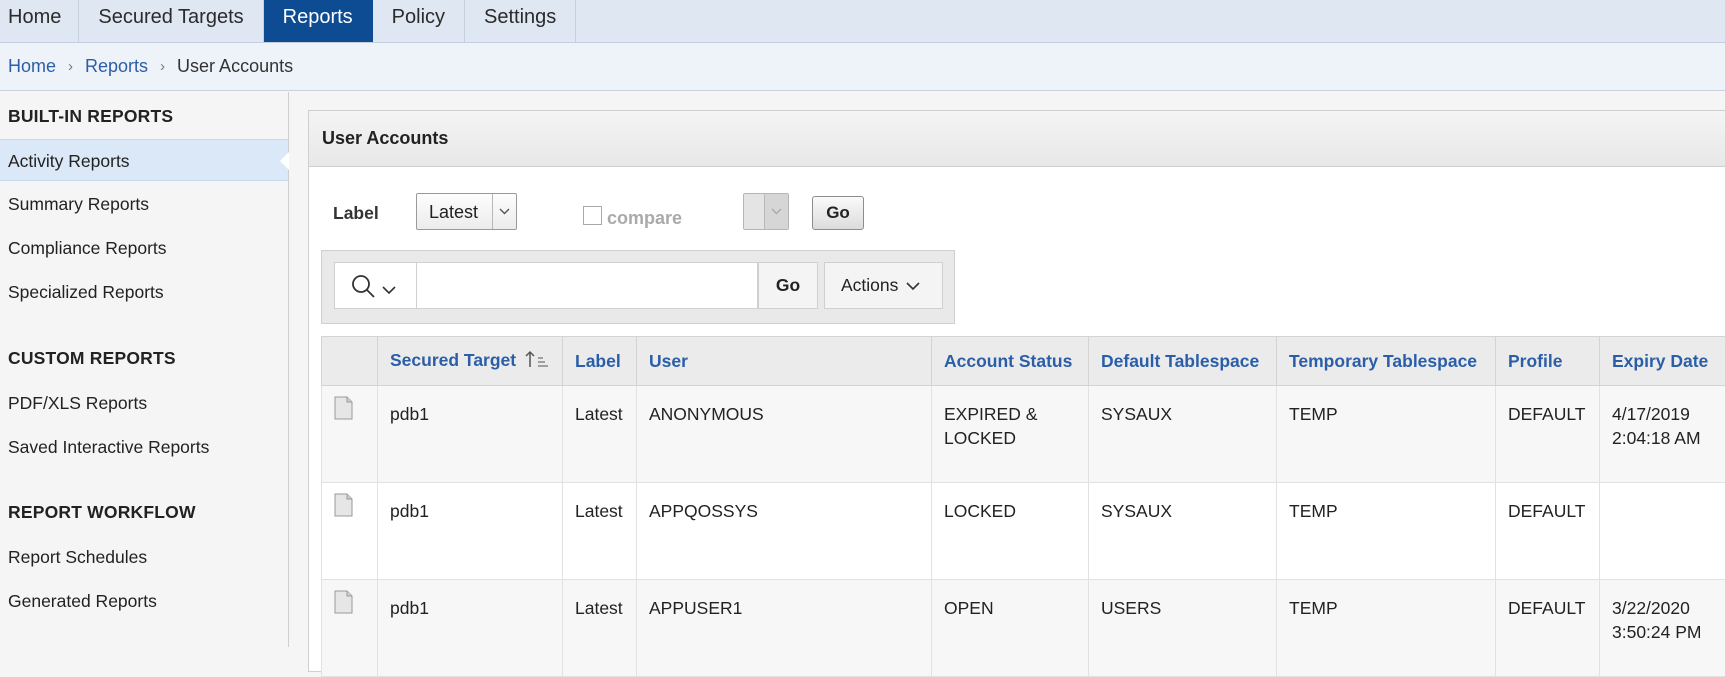 The height and width of the screenshot is (677, 1725). I want to click on breadcrumb-reports-link: Reports, so click(116, 66).